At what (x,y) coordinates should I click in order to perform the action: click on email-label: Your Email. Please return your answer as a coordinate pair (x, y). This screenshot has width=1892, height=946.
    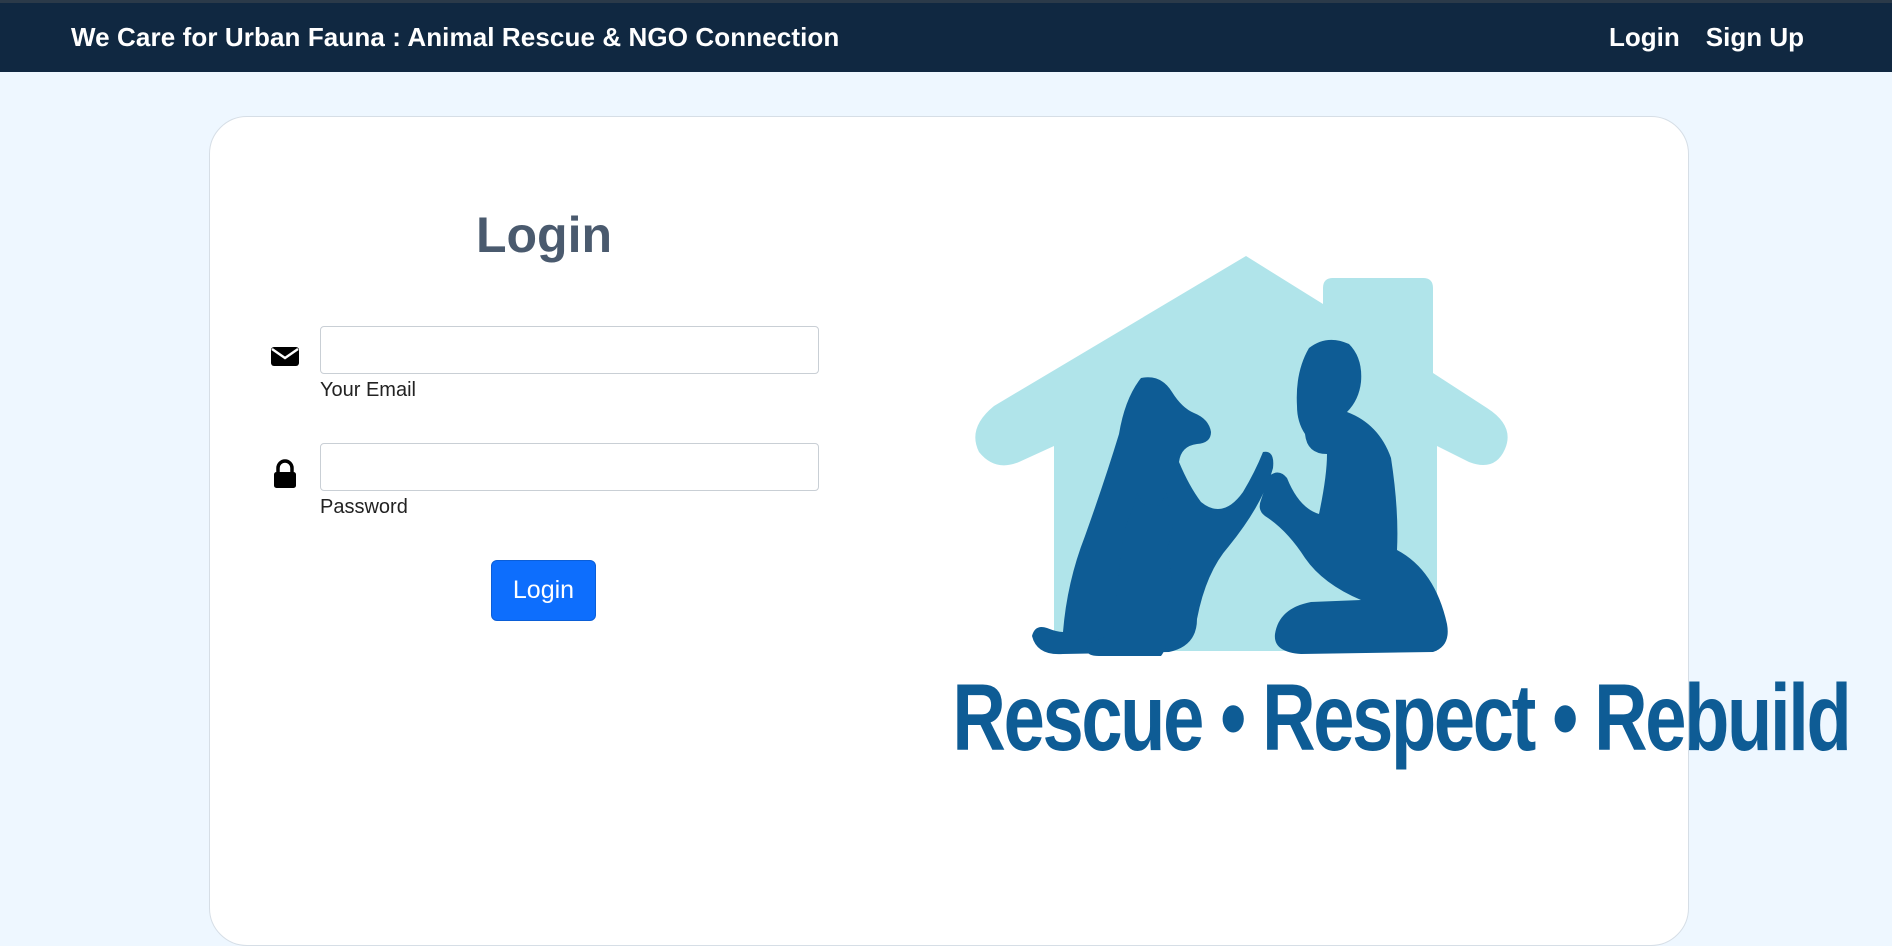
    Looking at the image, I should click on (368, 390).